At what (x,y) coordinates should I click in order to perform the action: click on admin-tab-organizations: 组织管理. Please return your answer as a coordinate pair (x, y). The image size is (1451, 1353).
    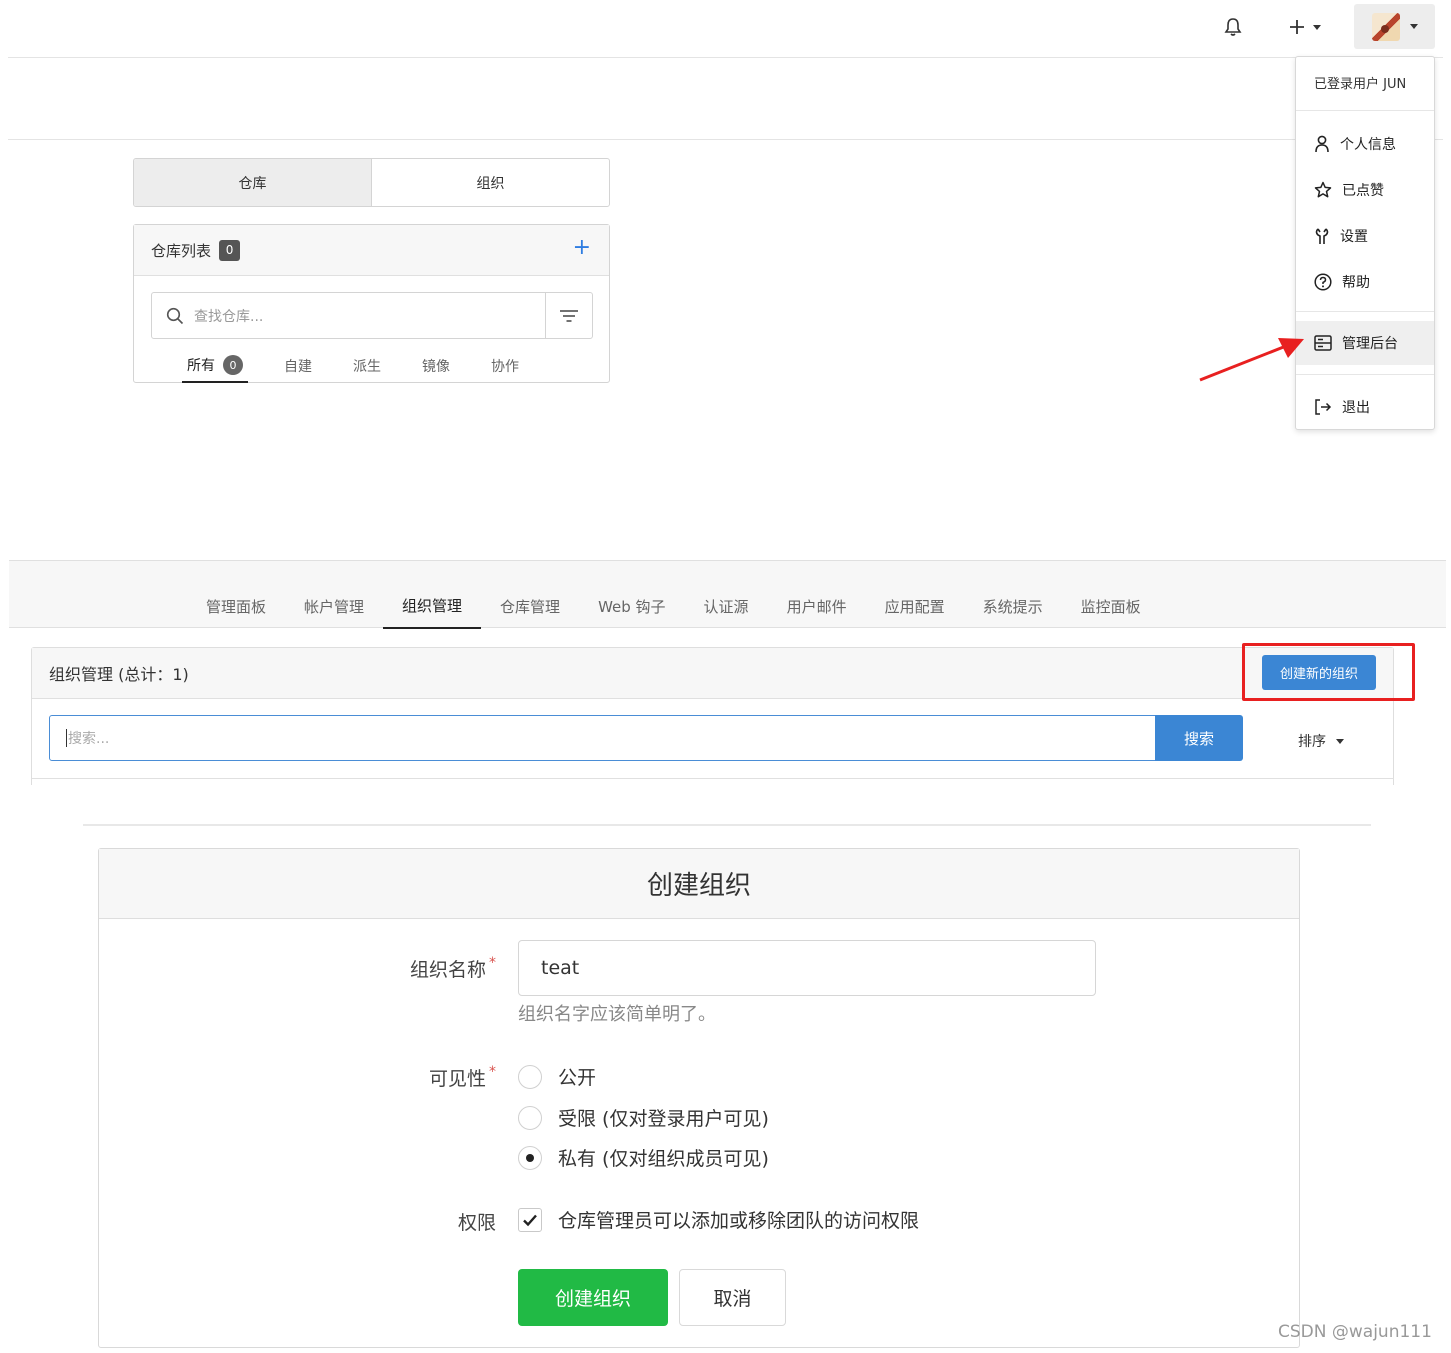
    Looking at the image, I should click on (432, 595).